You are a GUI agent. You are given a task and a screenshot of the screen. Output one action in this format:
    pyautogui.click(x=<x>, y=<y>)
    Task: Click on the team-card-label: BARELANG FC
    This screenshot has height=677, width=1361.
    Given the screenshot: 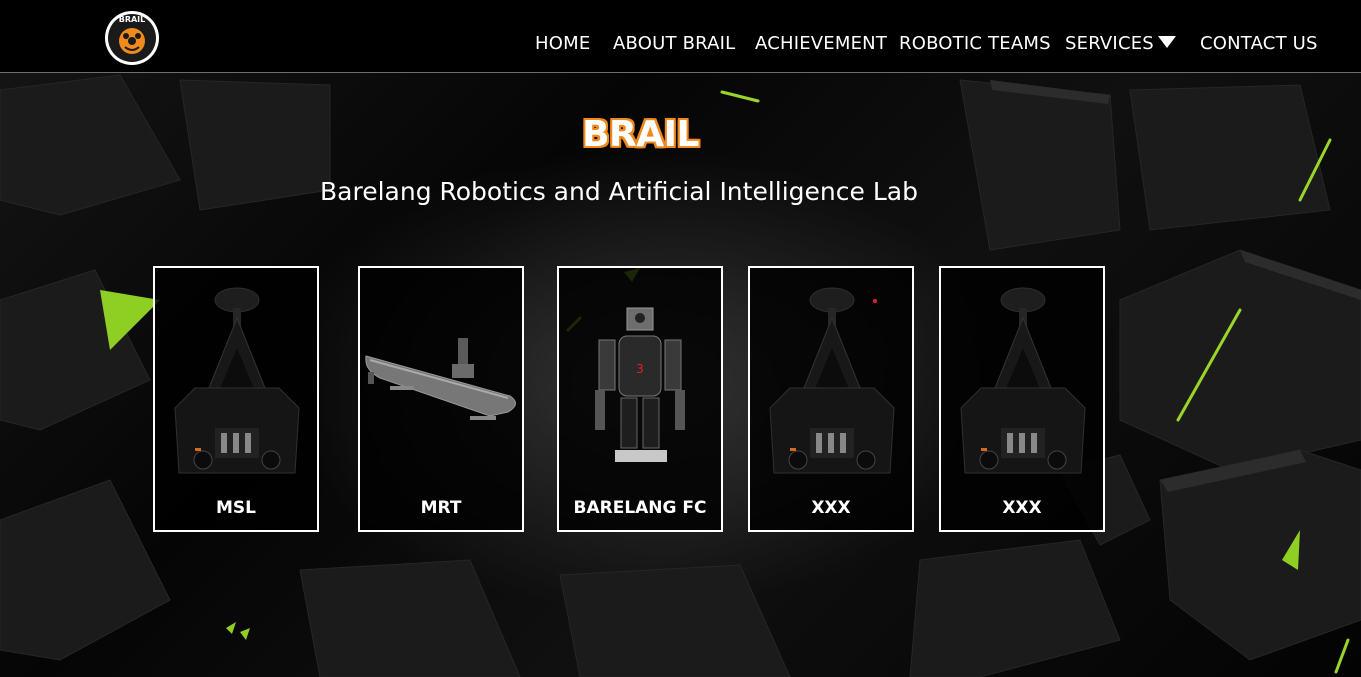 What is the action you would take?
    pyautogui.click(x=640, y=508)
    